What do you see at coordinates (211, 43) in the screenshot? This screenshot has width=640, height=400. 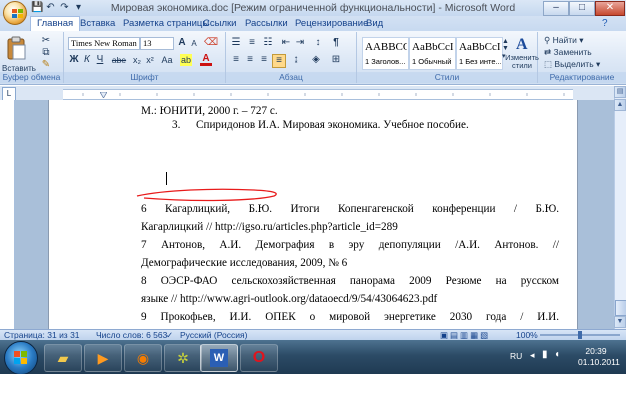 I see `clear-format-icon: ⌫` at bounding box center [211, 43].